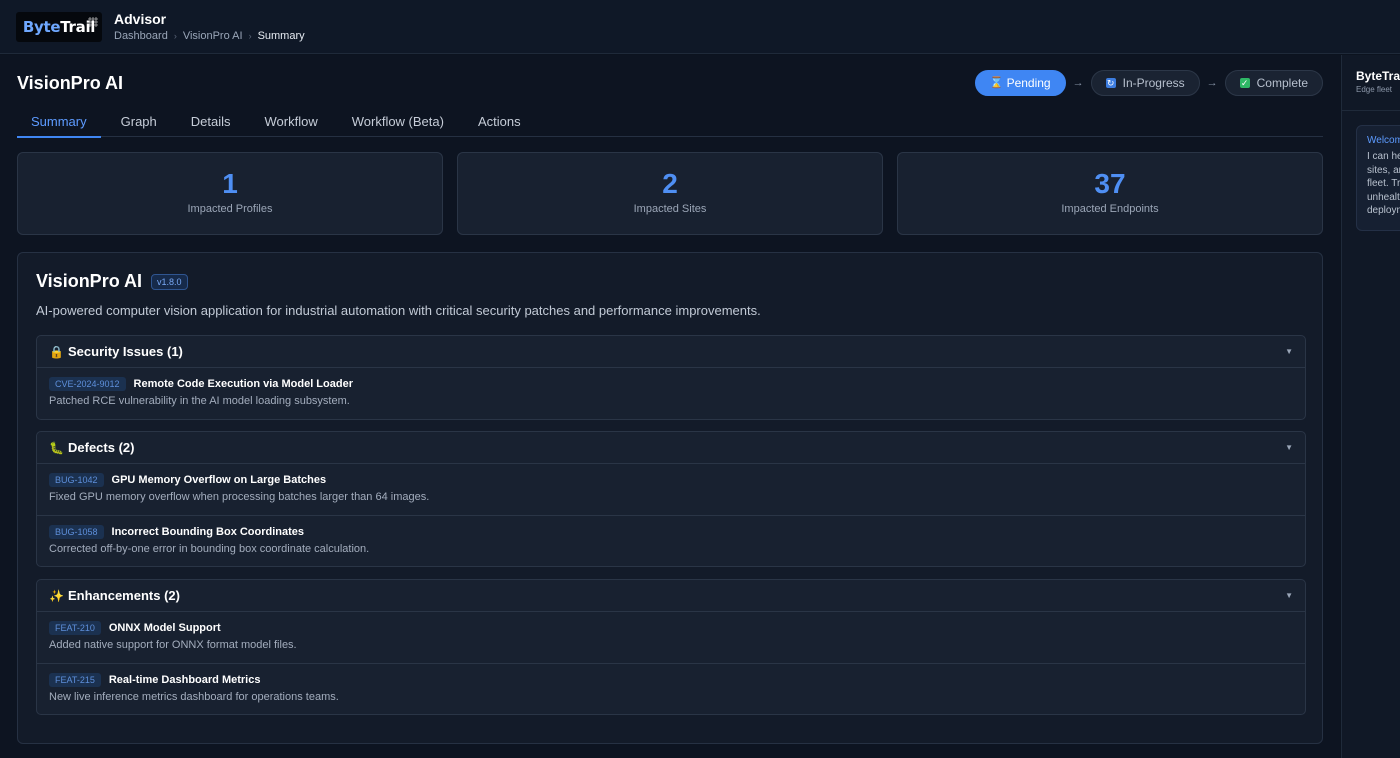 The image size is (1400, 758). Describe the element at coordinates (164, 628) in the screenshot. I see `item-title: ONNX Model Support` at that location.